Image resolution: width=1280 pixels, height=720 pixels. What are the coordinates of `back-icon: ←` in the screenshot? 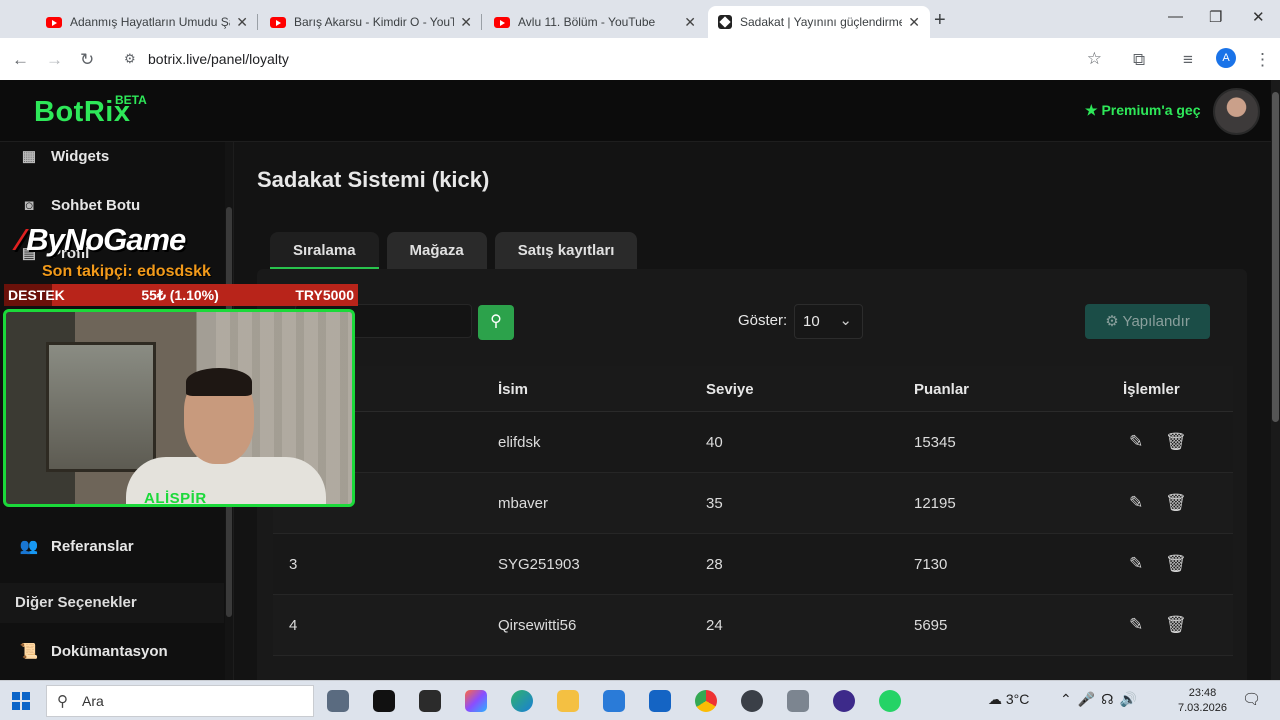 It's located at (20, 60).